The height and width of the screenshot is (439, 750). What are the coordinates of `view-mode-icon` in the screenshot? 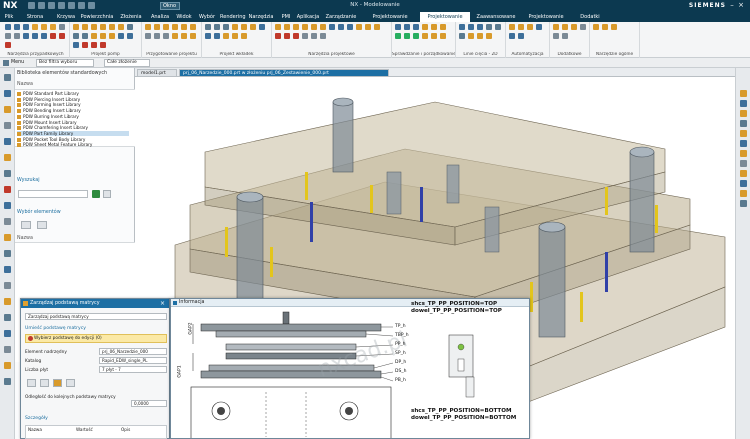 It's located at (26, 225).